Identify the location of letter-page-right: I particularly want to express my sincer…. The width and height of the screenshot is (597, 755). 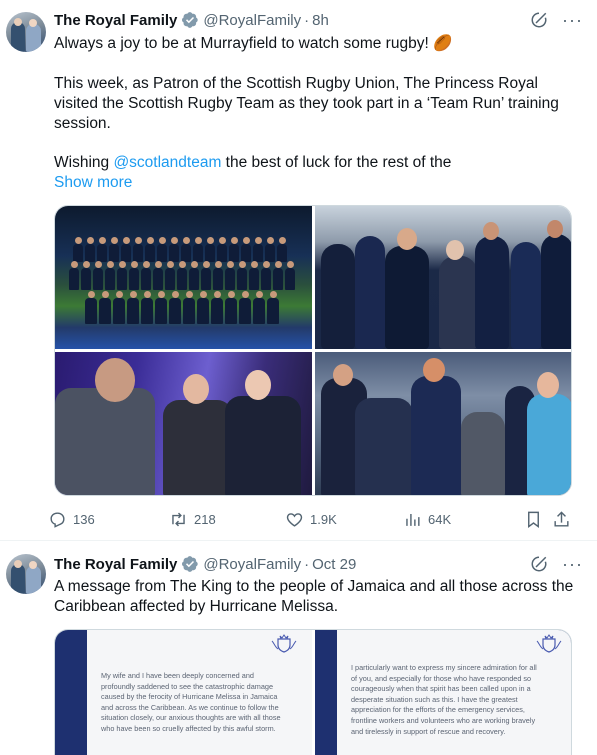
(443, 692).